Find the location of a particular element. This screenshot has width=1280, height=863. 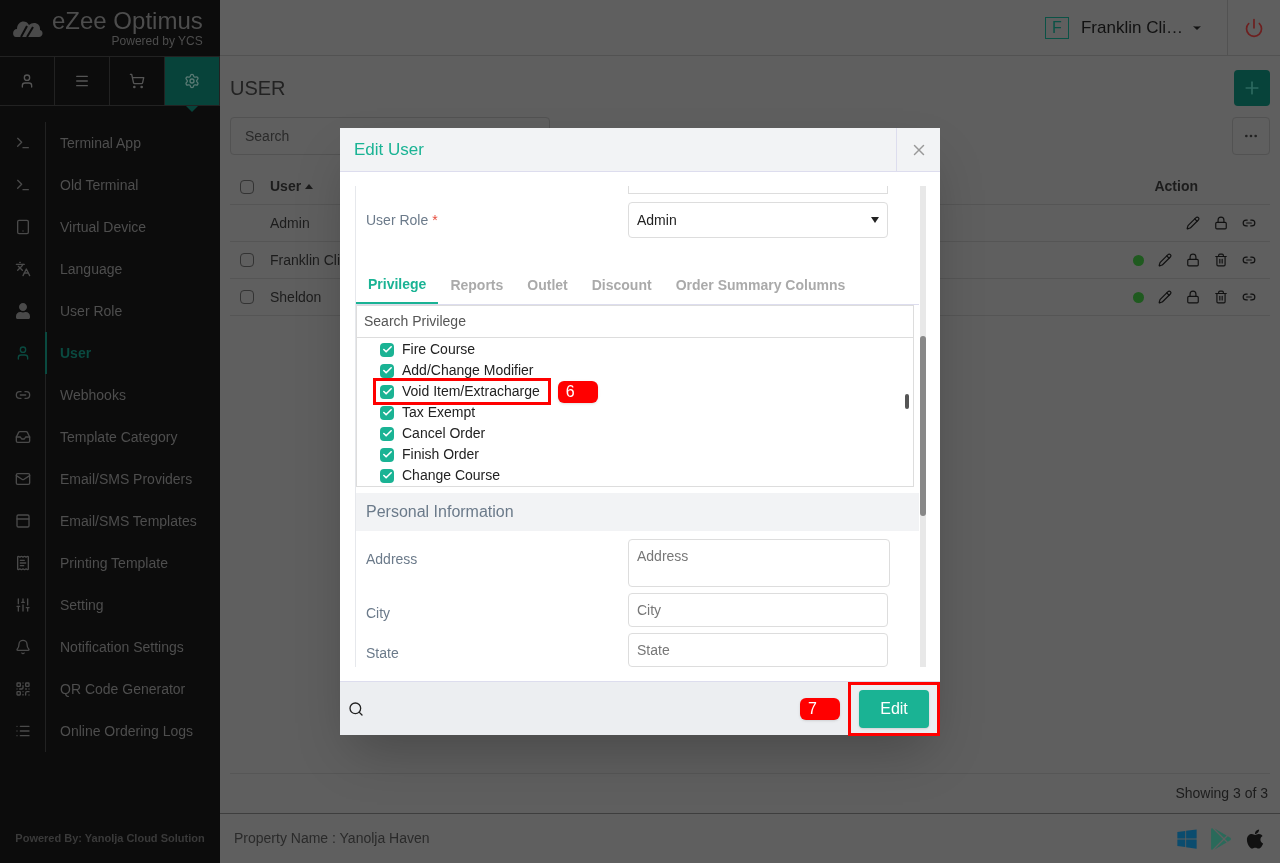

section-header: Personal Information is located at coordinates (637, 512).